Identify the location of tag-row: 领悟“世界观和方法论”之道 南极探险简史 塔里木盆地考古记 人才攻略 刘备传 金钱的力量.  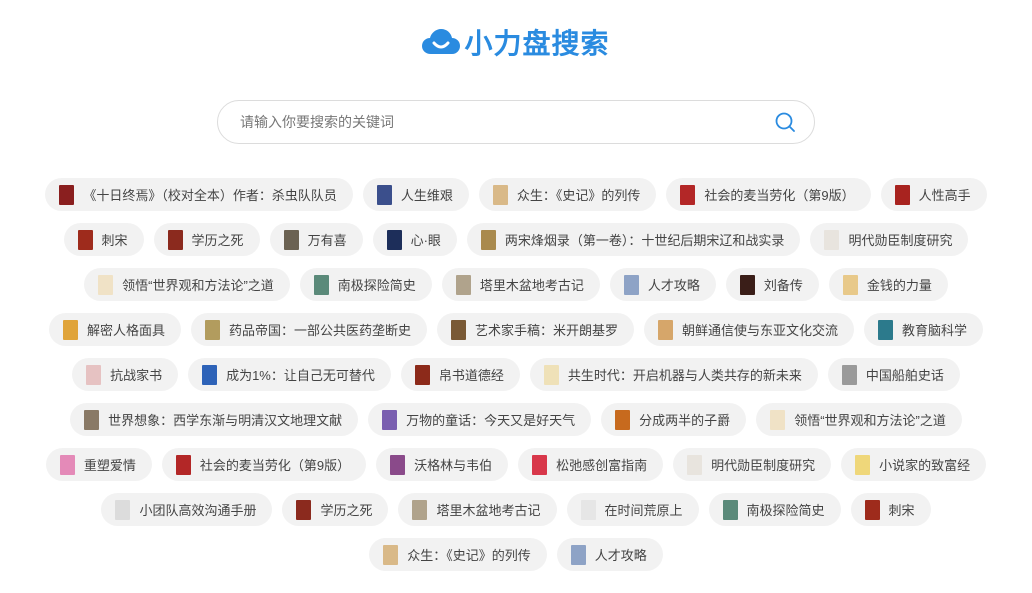
(516, 284).